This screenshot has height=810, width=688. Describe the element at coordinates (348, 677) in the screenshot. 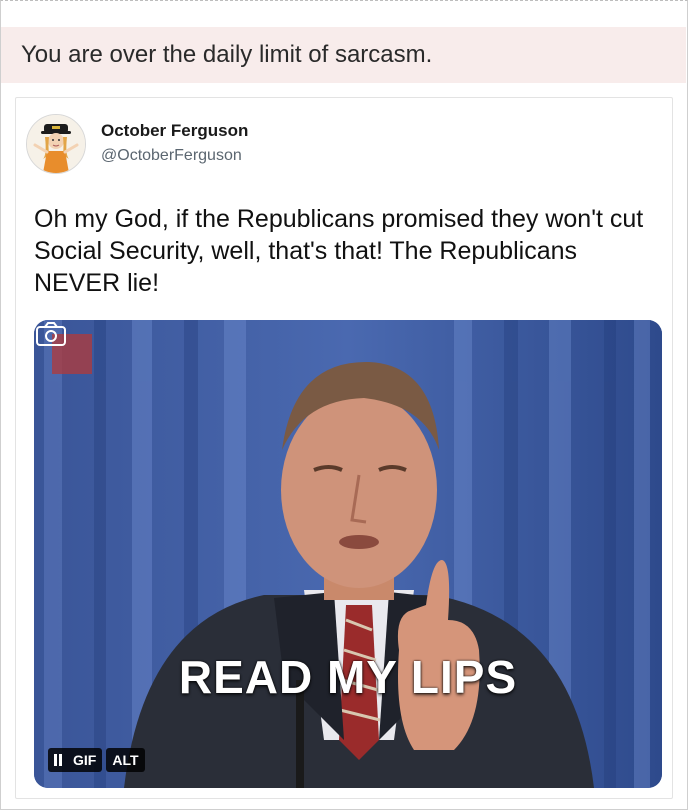

I see `gif-caption: READ MY LIPS` at that location.